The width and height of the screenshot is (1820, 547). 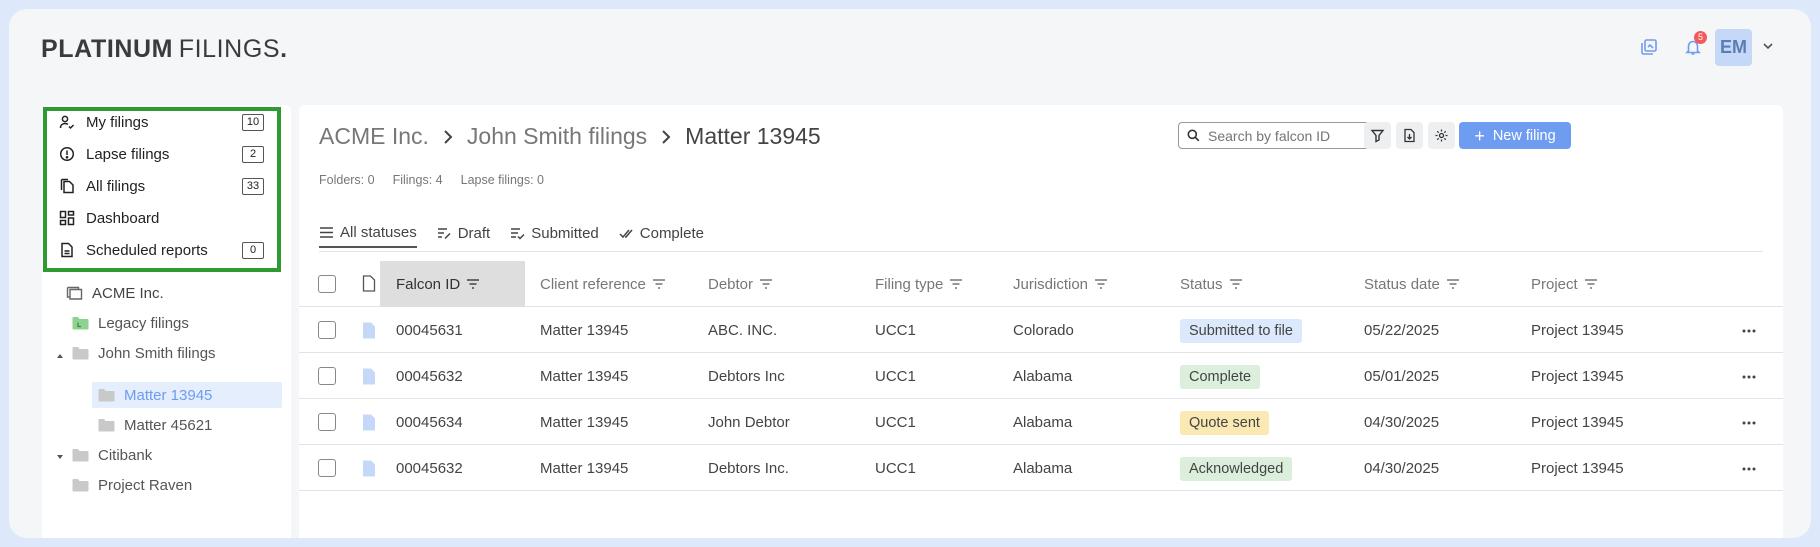 What do you see at coordinates (1694, 45) in the screenshot?
I see `notifications-bell-icon: 5` at bounding box center [1694, 45].